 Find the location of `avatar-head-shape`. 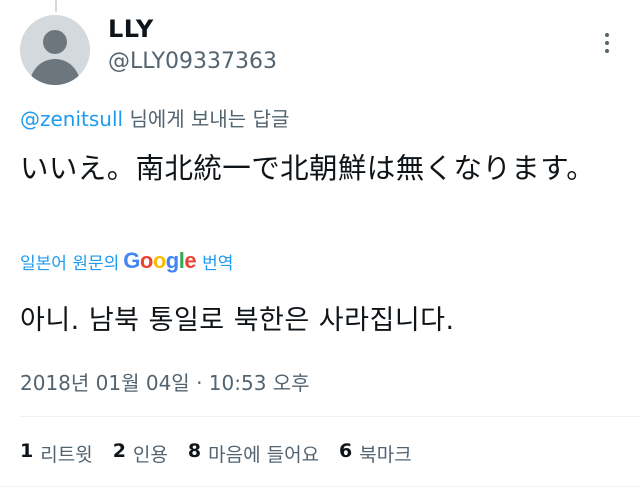

avatar-head-shape is located at coordinates (55, 42).